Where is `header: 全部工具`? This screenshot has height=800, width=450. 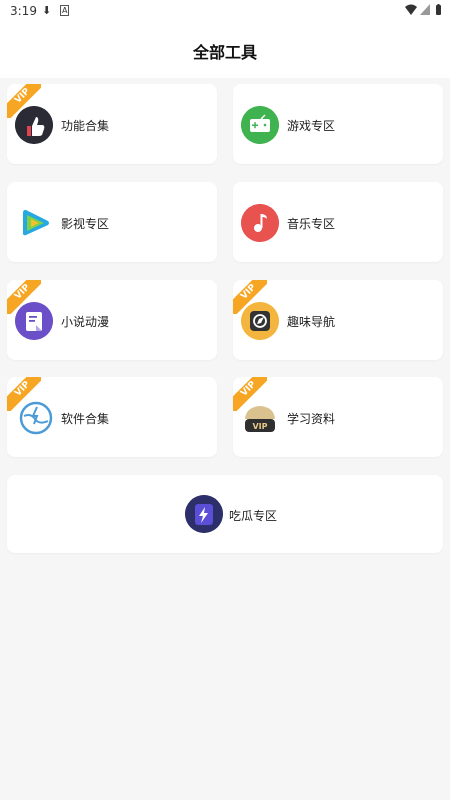
header: 全部工具 is located at coordinates (225, 50).